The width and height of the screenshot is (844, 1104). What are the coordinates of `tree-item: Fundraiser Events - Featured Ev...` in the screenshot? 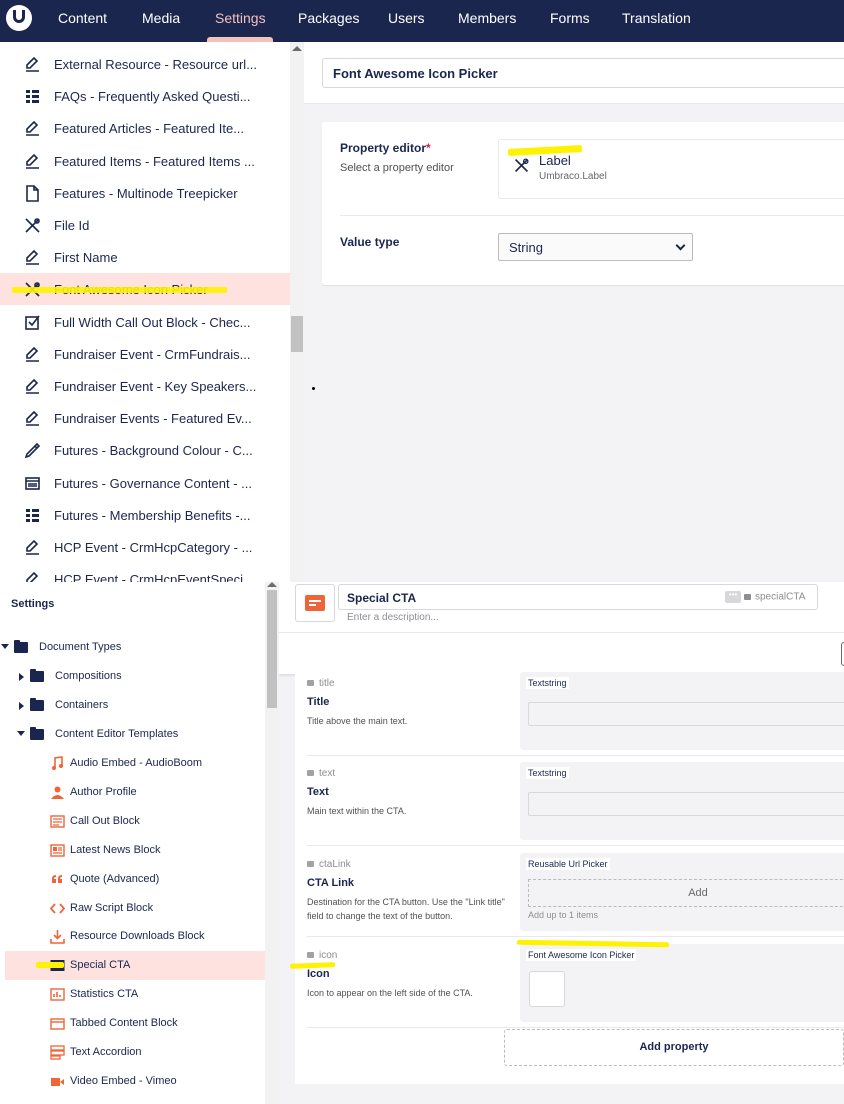 It's located at (145, 418).